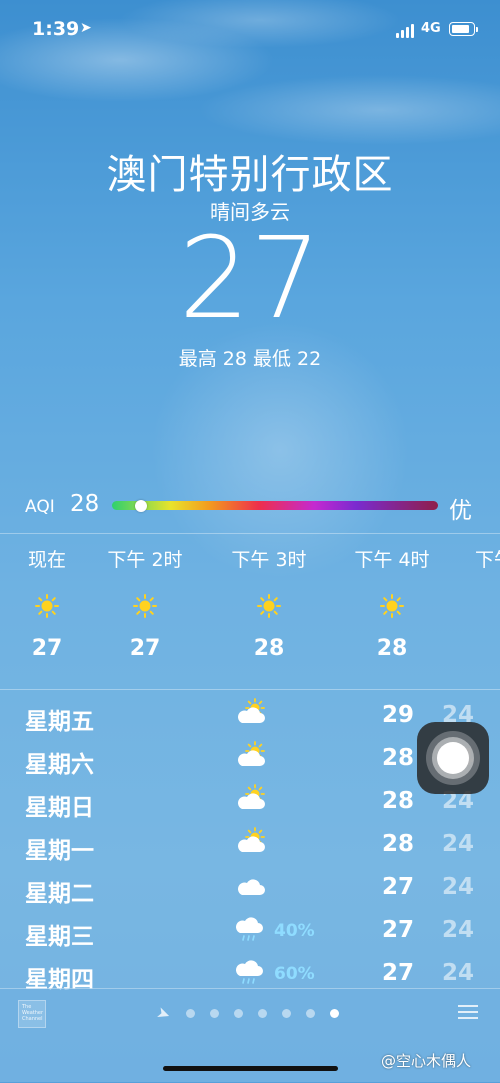 This screenshot has width=500, height=1083. What do you see at coordinates (392, 560) in the screenshot?
I see `hour-label: 下午 4时` at bounding box center [392, 560].